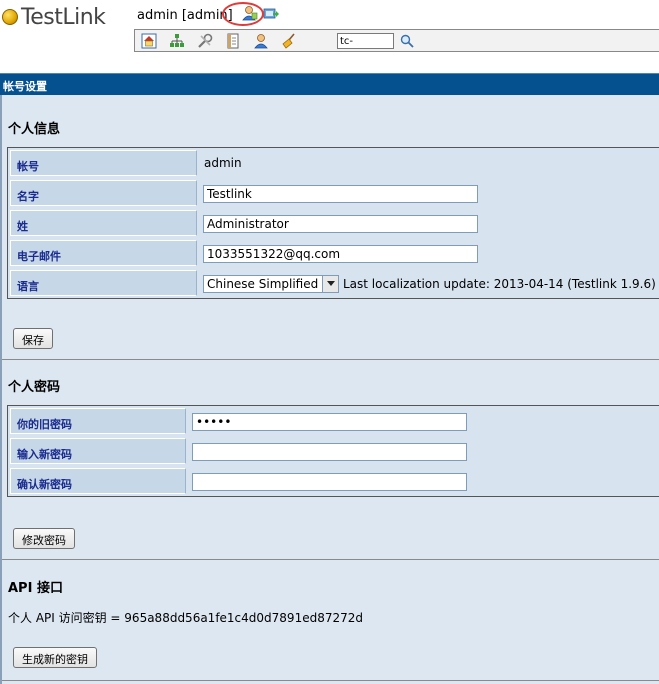 The width and height of the screenshot is (659, 684). Describe the element at coordinates (330, 284) in the screenshot. I see `chevron-down-icon` at that location.